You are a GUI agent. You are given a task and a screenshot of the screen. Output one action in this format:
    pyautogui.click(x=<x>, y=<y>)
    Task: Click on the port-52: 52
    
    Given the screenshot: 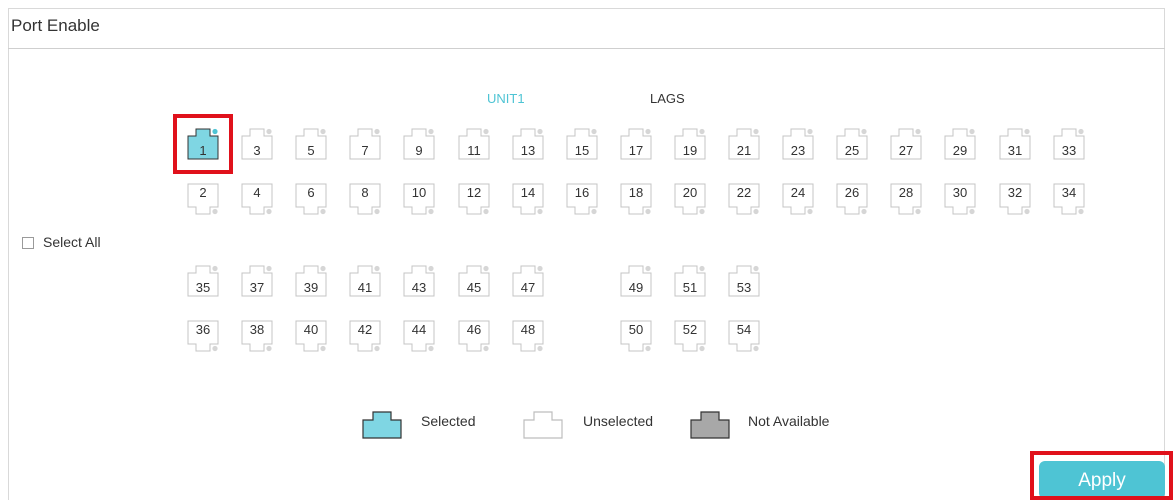 What is the action you would take?
    pyautogui.click(x=690, y=336)
    